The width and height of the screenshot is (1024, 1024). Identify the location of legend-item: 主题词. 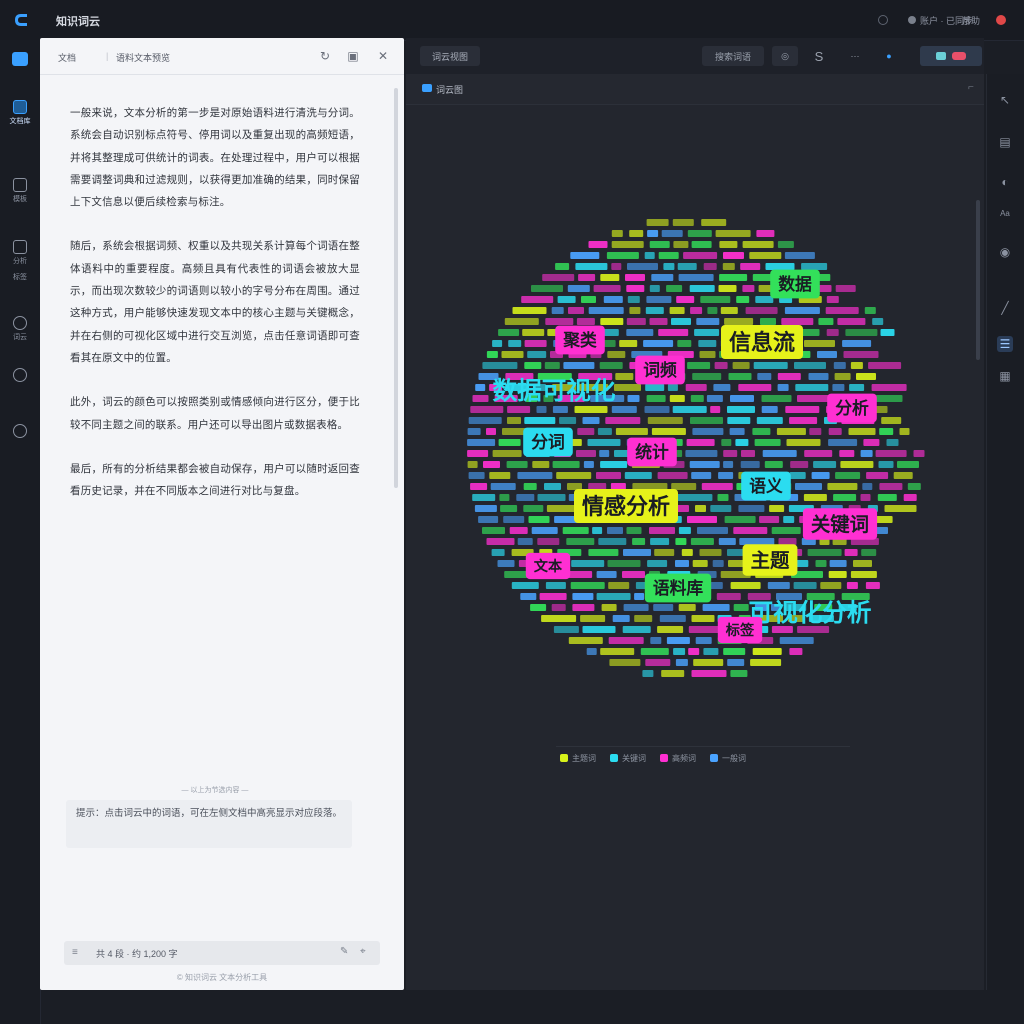
(578, 758).